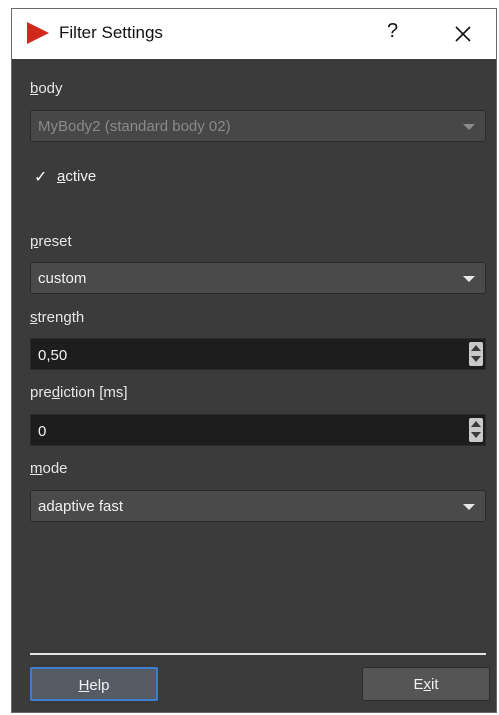 This screenshot has width=499, height=715. I want to click on help-button: Help, so click(94, 684).